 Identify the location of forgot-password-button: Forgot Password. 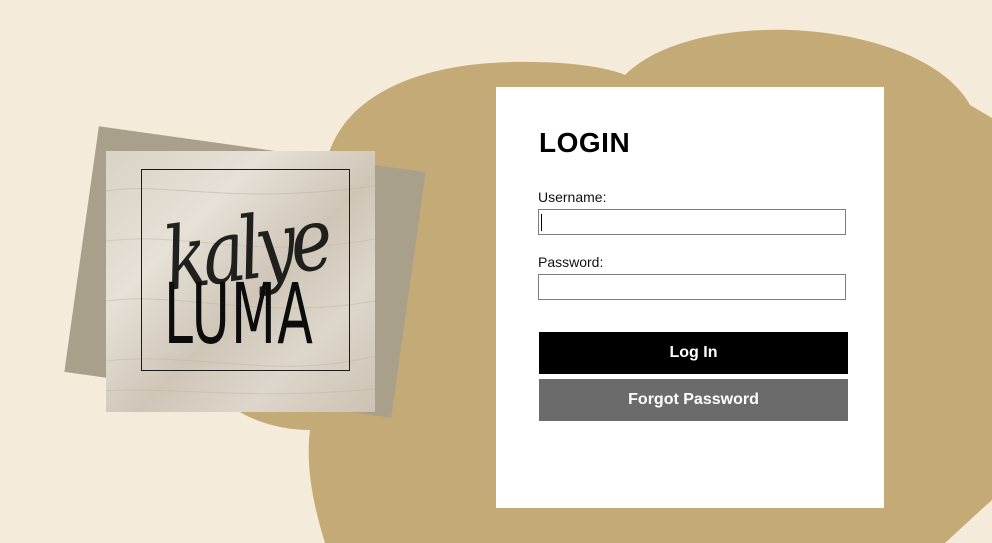
(693, 400).